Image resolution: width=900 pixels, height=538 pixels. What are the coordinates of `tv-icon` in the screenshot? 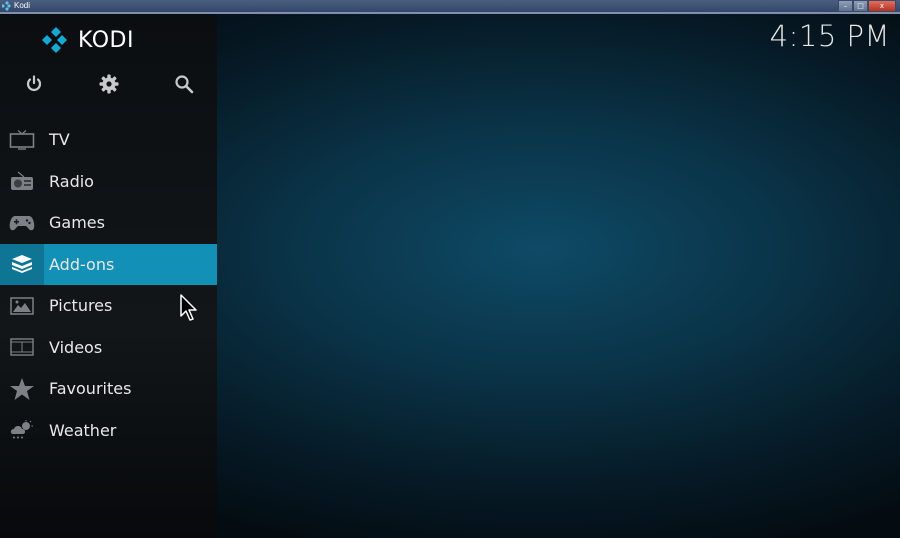 It's located at (22, 139).